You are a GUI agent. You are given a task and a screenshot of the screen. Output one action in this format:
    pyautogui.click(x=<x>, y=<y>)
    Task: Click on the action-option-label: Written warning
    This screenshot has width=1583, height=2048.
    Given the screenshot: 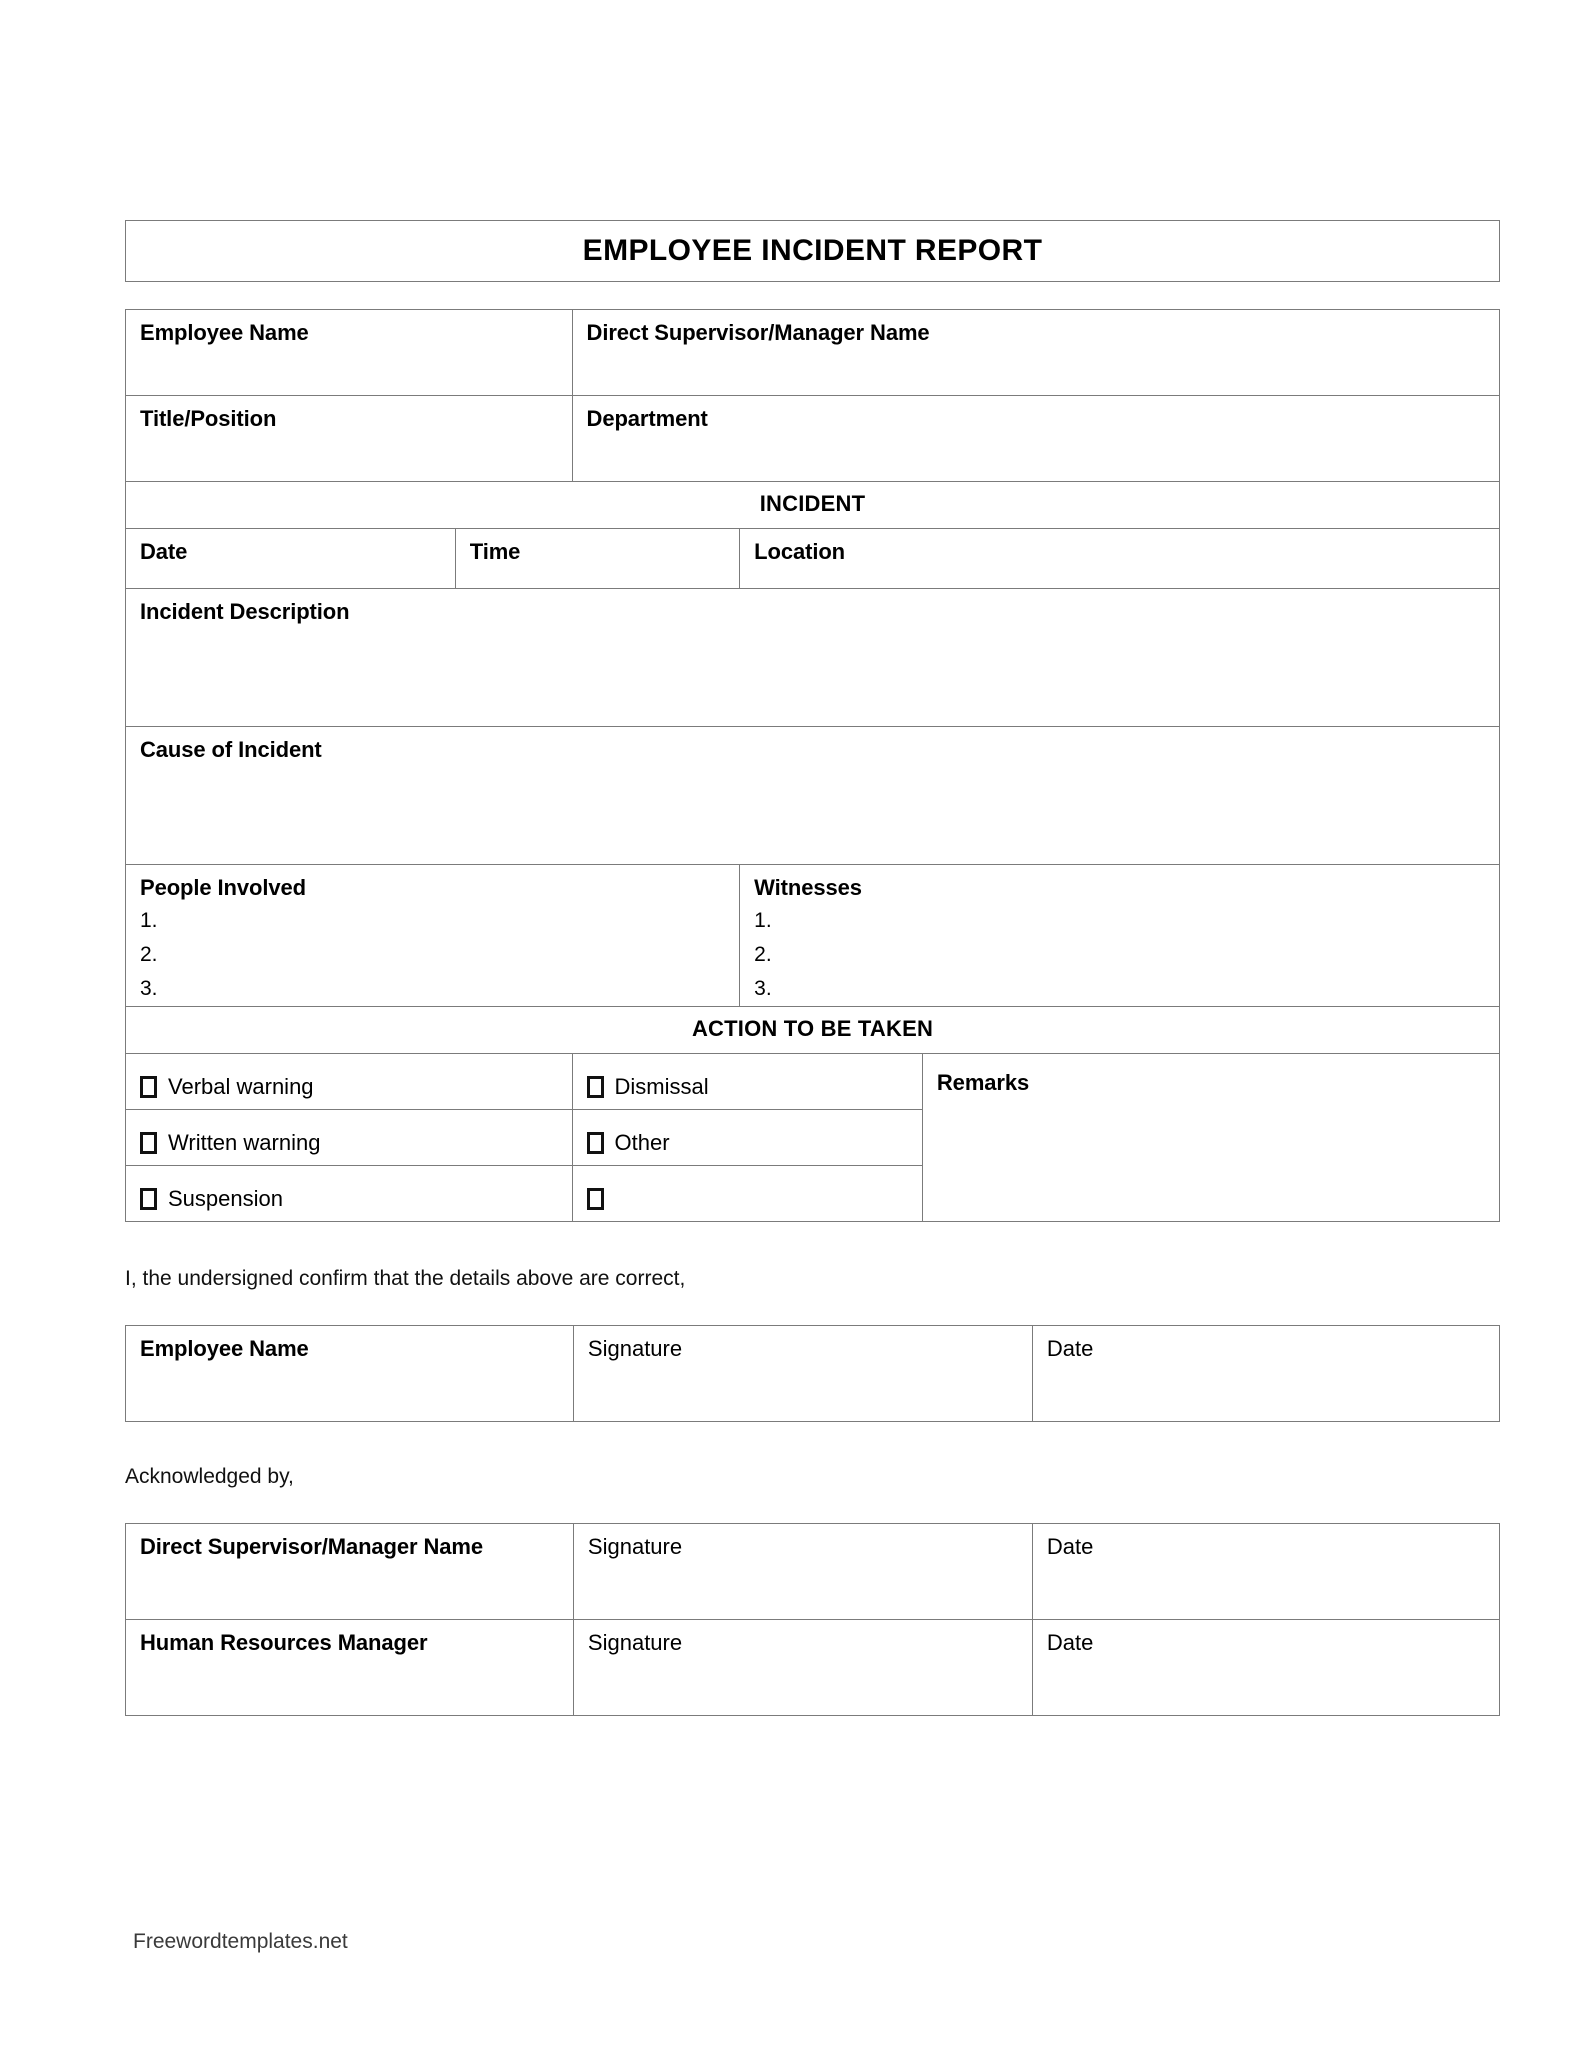 What is the action you would take?
    pyautogui.click(x=244, y=1143)
    